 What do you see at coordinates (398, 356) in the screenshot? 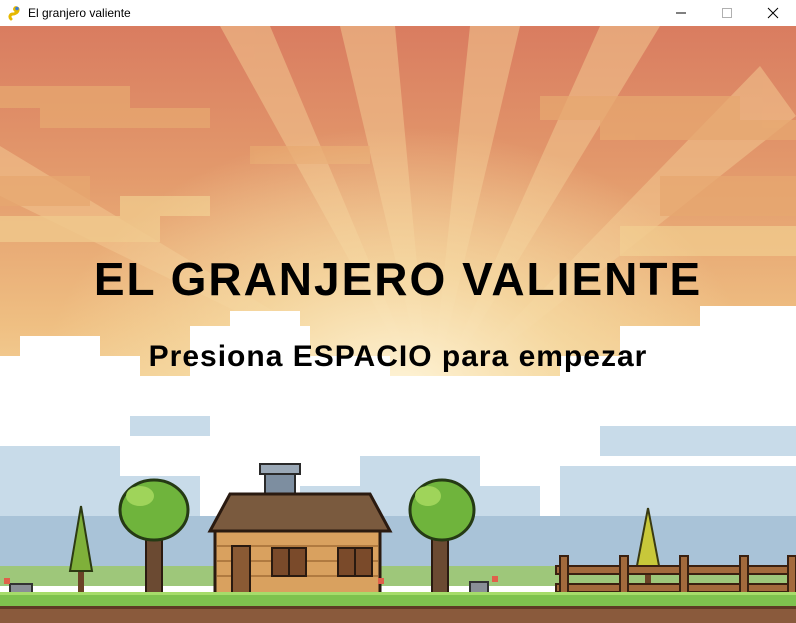
I see `start-prompt: Presiona ESPACIO para empezar` at bounding box center [398, 356].